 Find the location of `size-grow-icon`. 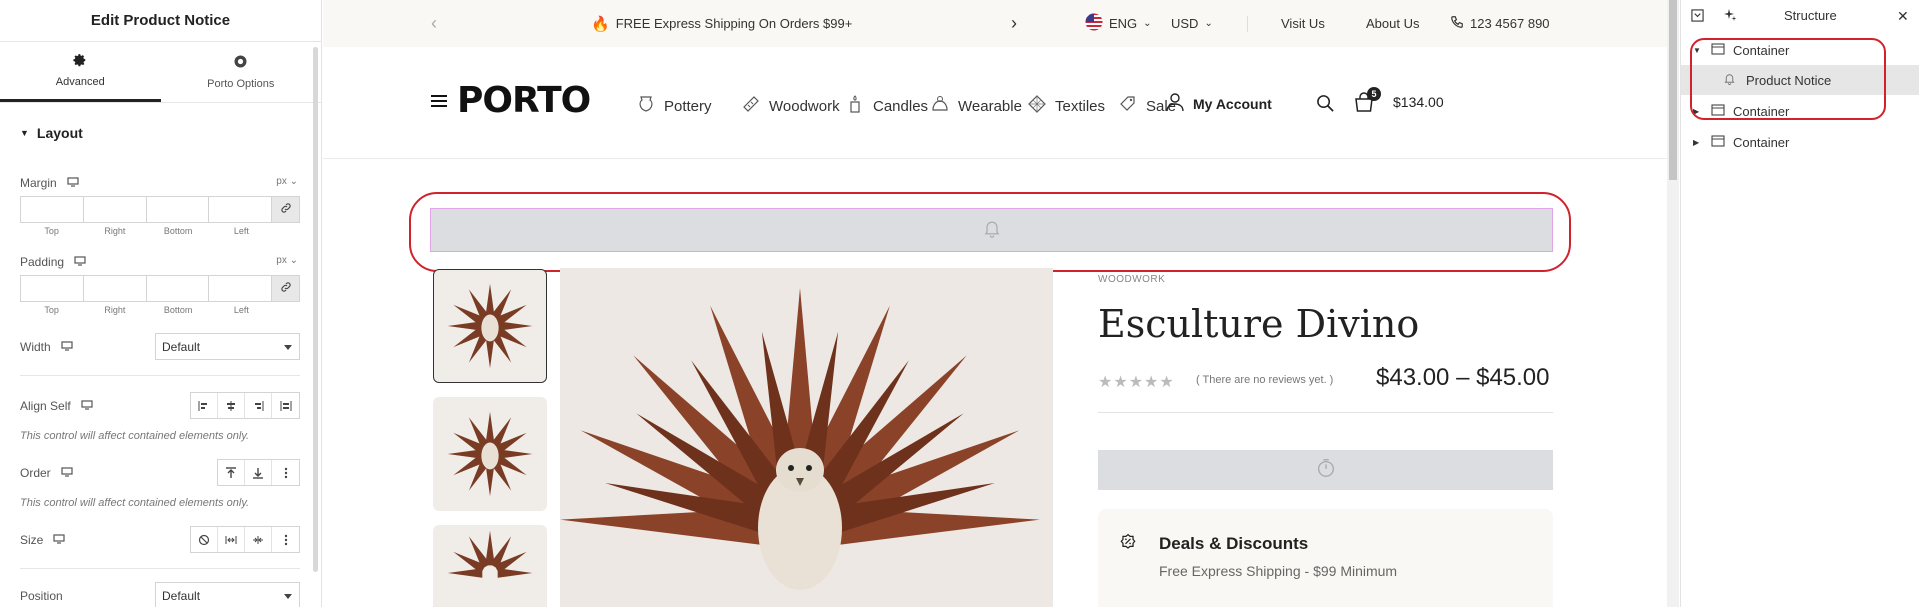

size-grow-icon is located at coordinates (231, 539).